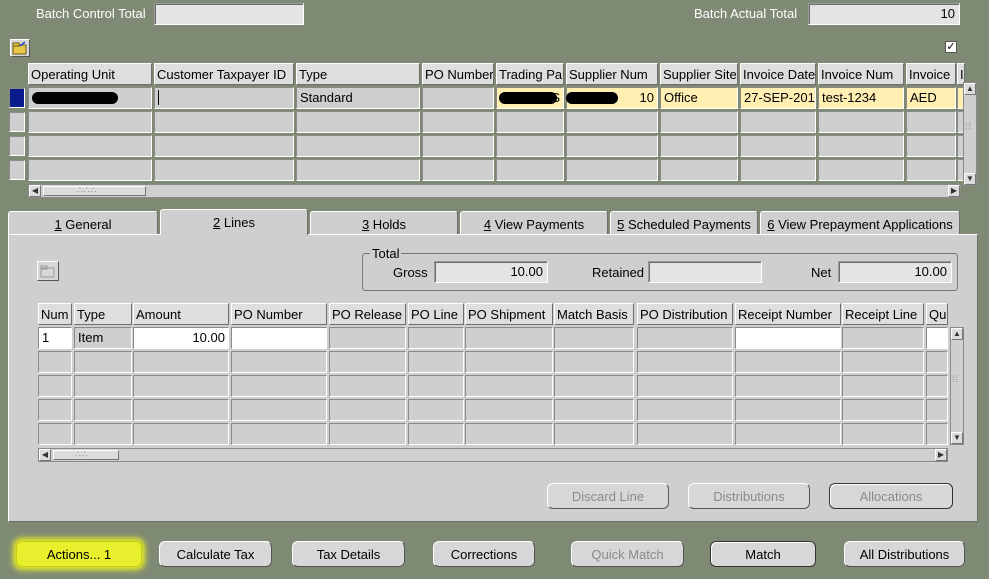  I want to click on cell-po-line, so click(436, 338).